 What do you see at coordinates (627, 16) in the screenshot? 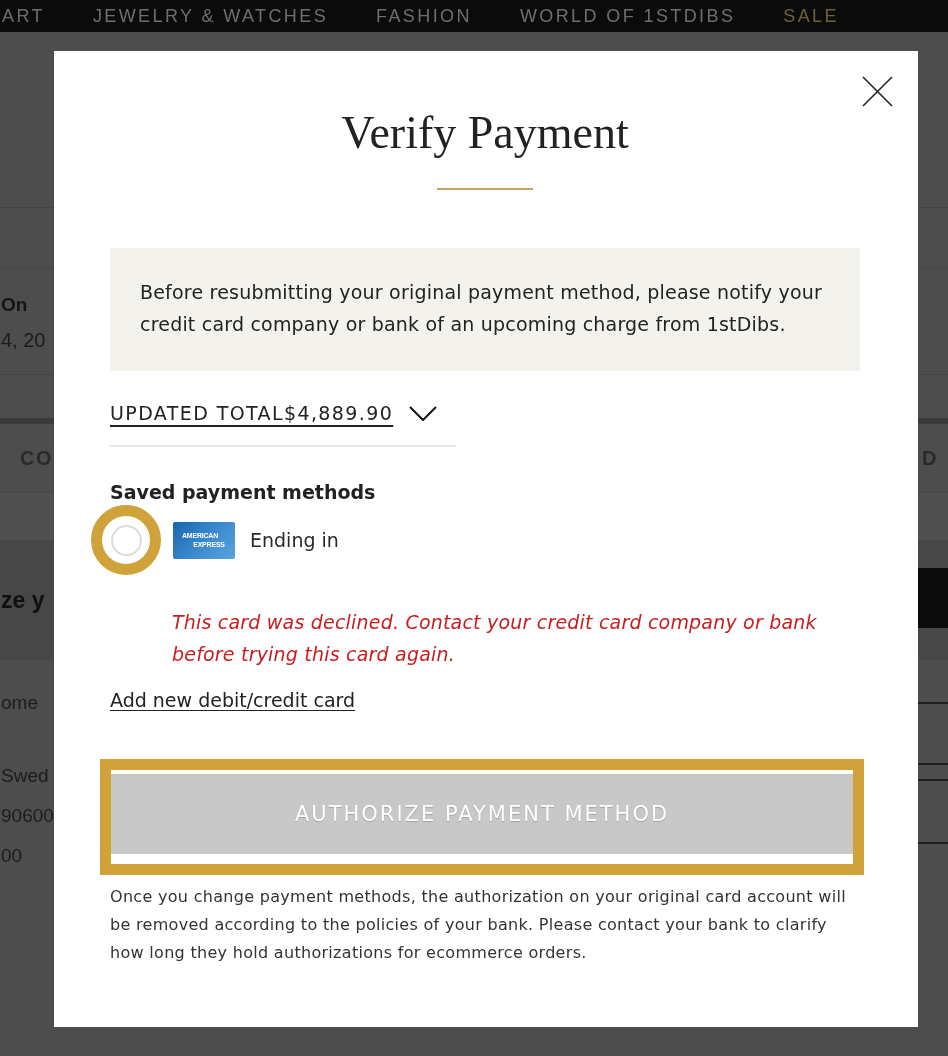
I see `nav-link: WORLD OF 1STDIBS` at bounding box center [627, 16].